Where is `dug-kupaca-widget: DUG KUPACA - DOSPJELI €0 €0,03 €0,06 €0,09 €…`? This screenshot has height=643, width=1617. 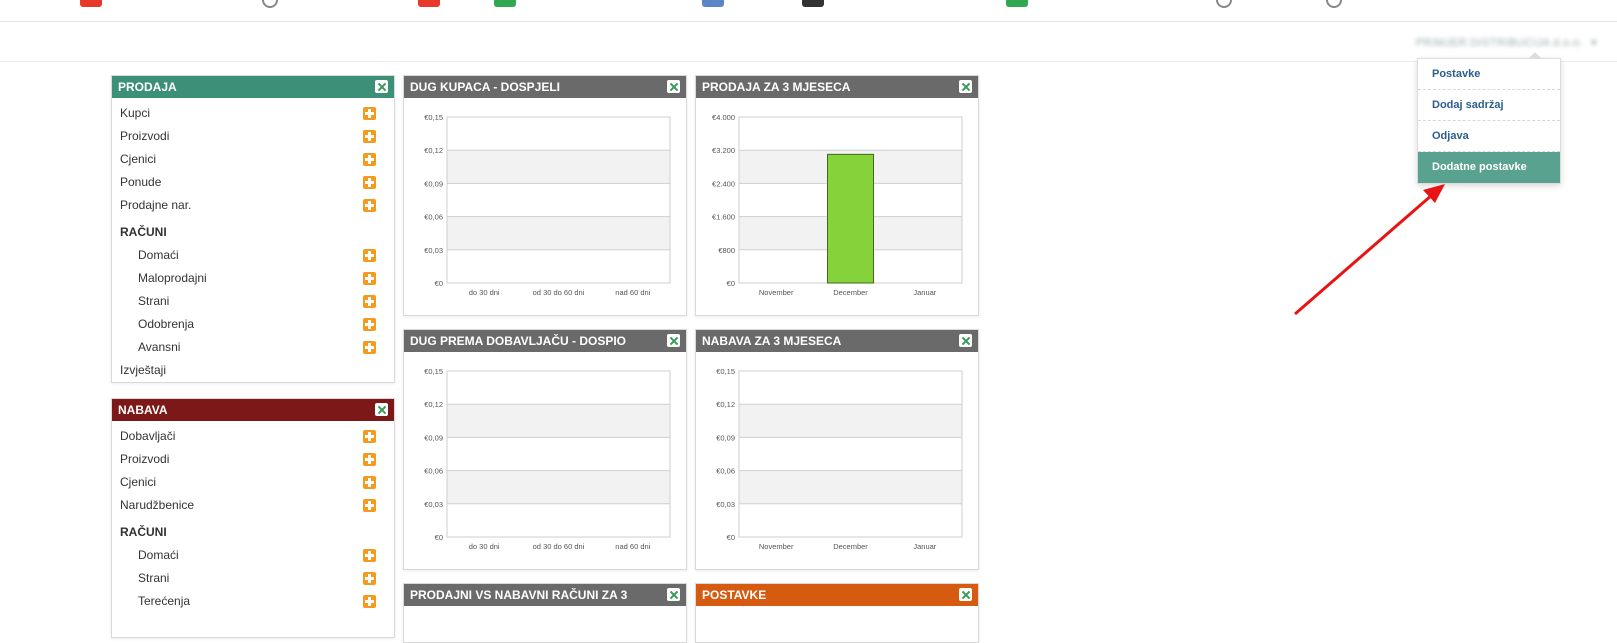
dug-kupaca-widget: DUG KUPACA - DOSPJELI €0 €0,03 €0,06 €0,09 €… is located at coordinates (545, 195).